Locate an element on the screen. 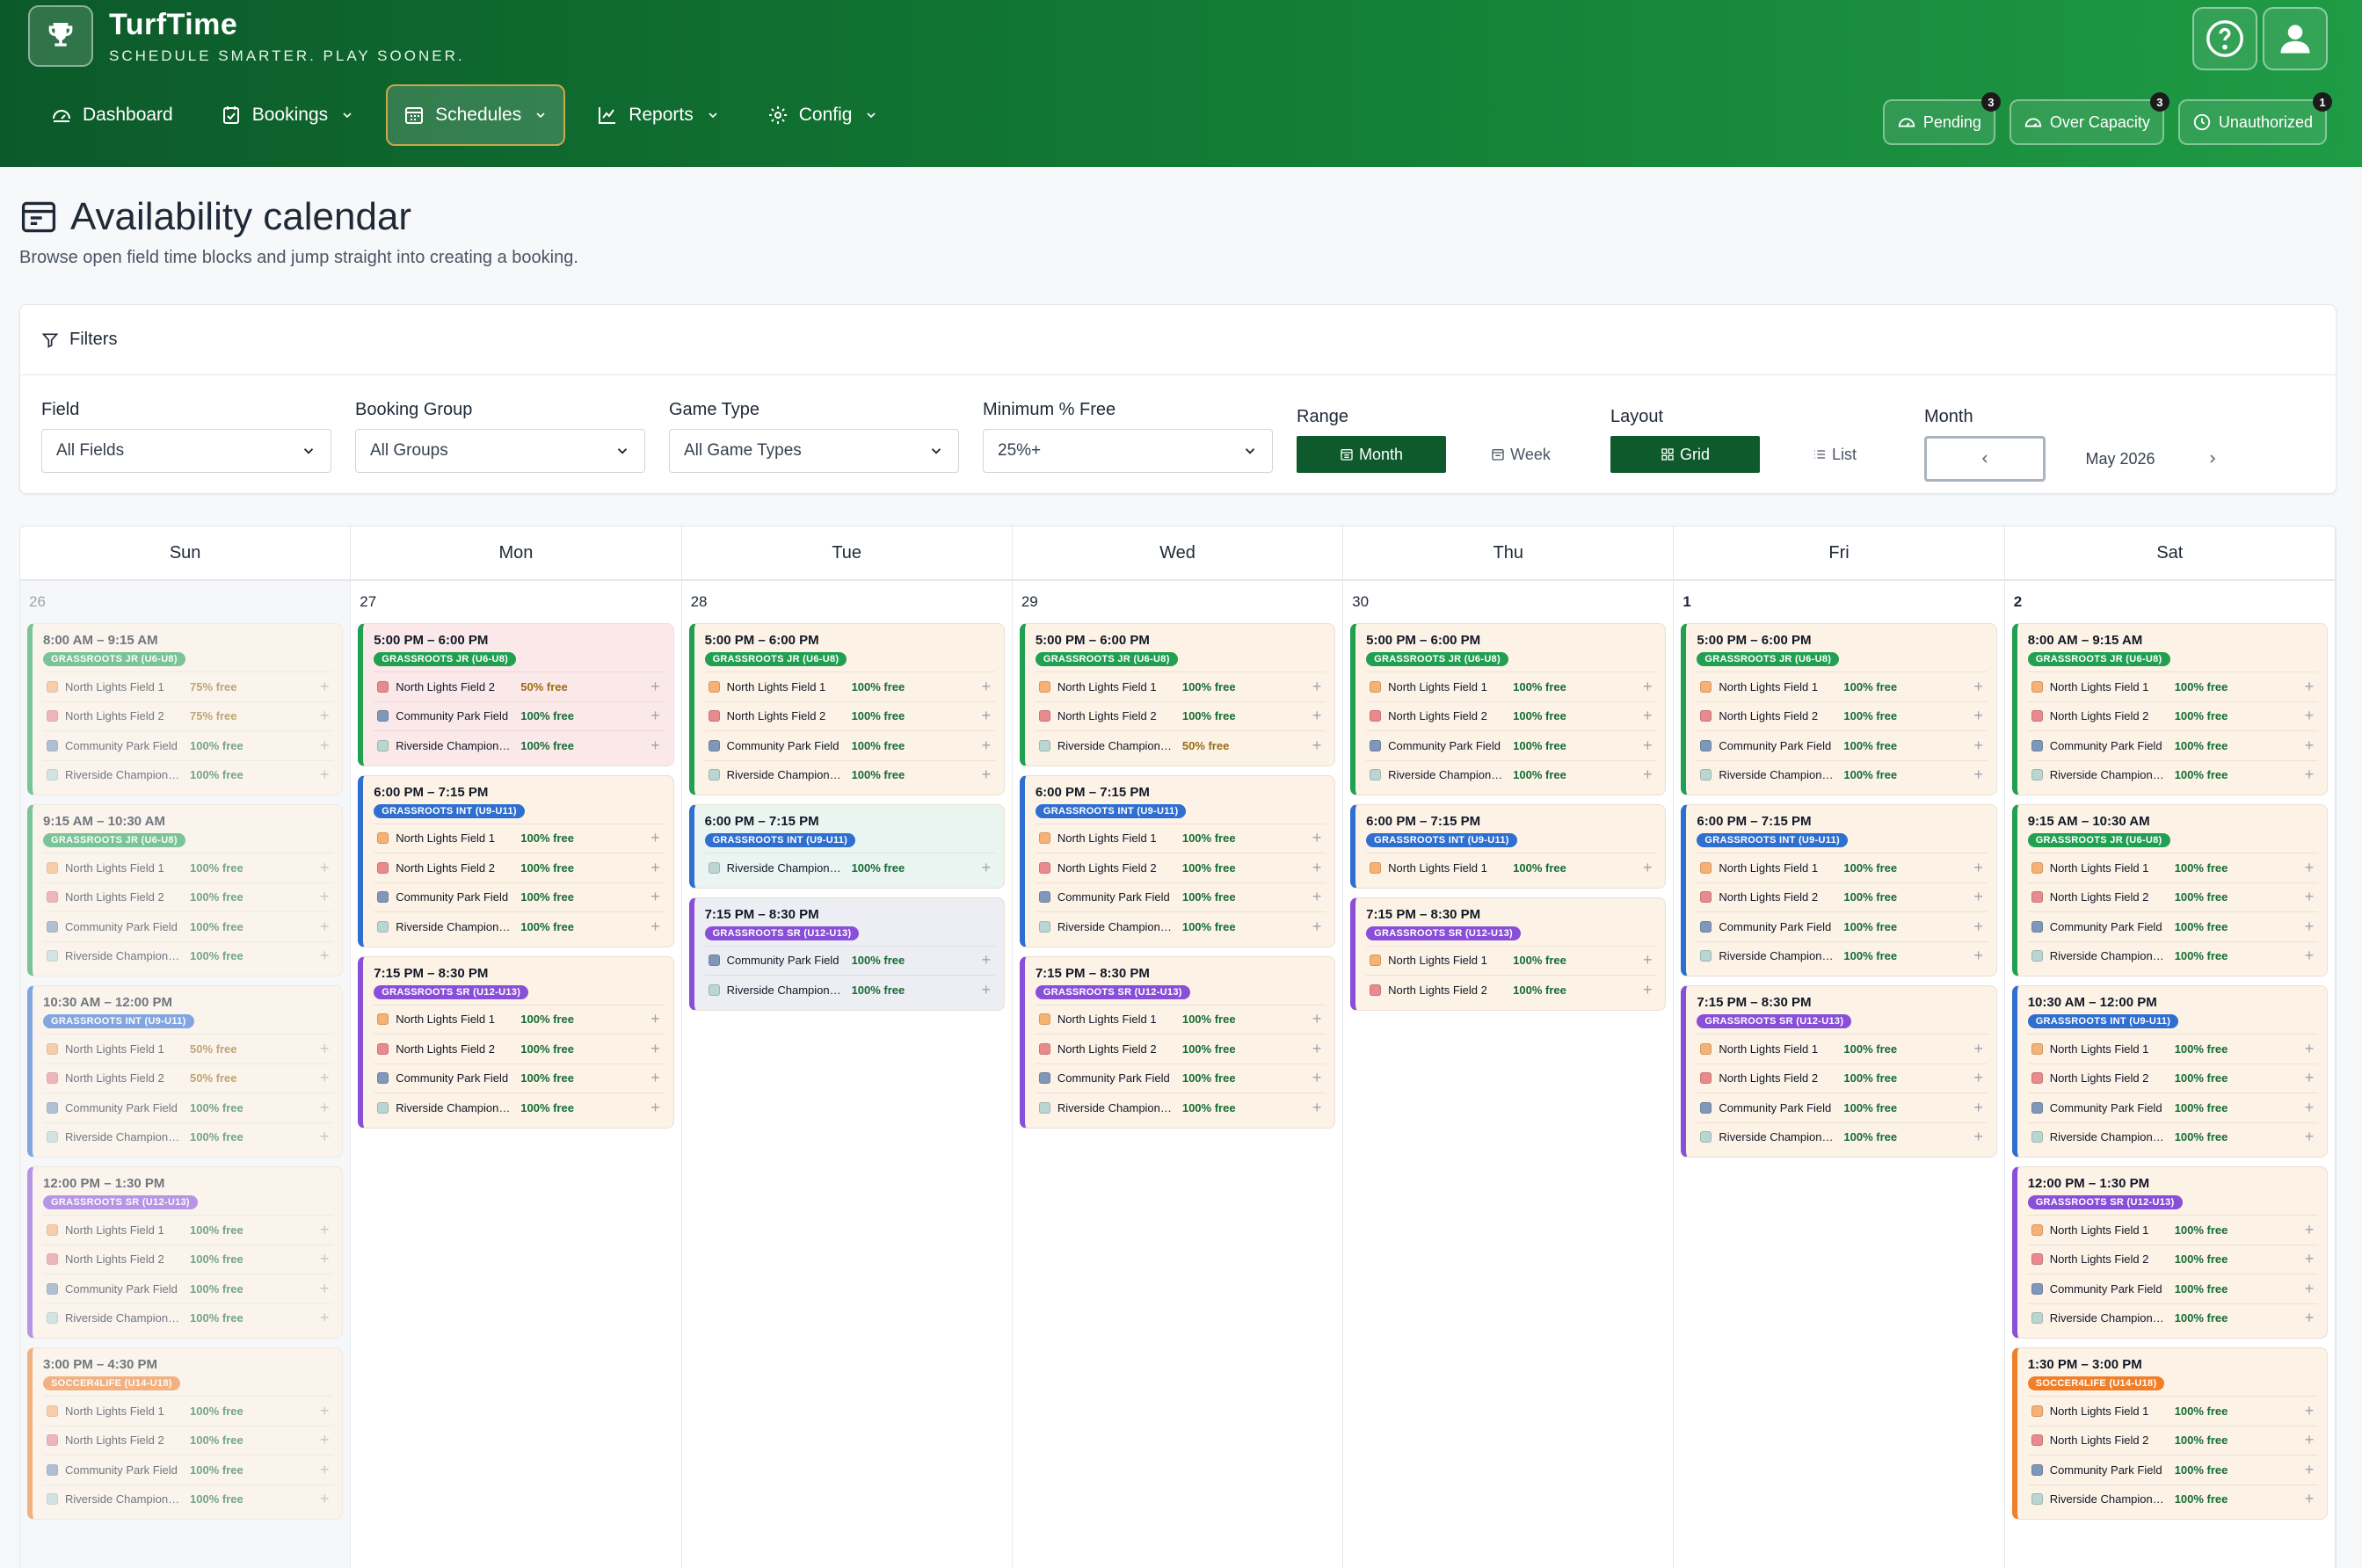 This screenshot has height=1568, width=2362. layout-grid-button: Grid is located at coordinates (1685, 454).